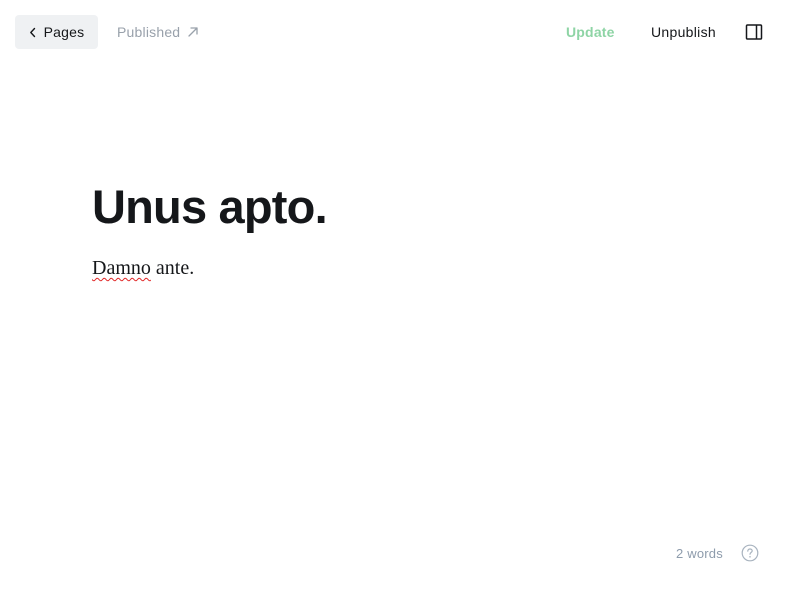 The width and height of the screenshot is (800, 600). What do you see at coordinates (754, 32) in the screenshot?
I see `sidebar-panel-icon` at bounding box center [754, 32].